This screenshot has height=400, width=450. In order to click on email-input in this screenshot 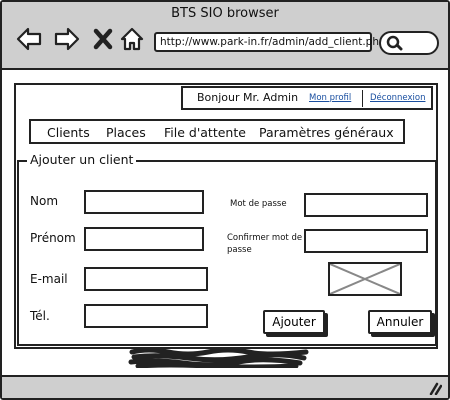, I will do `click(146, 279)`.